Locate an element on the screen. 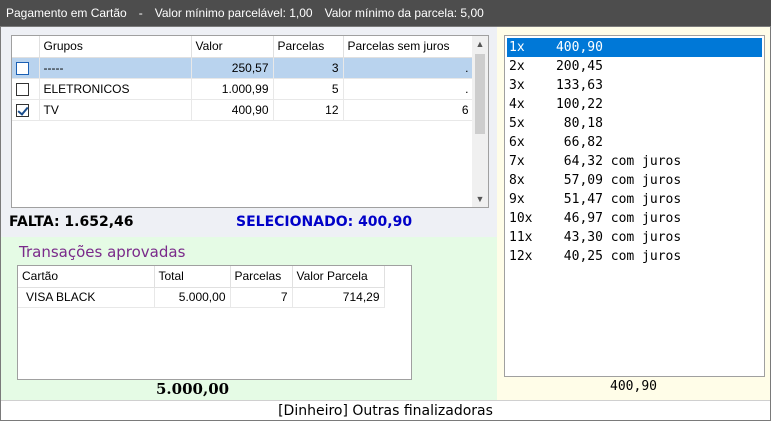 This screenshot has width=771, height=421. list-item: 4x 100,22 is located at coordinates (634, 104).